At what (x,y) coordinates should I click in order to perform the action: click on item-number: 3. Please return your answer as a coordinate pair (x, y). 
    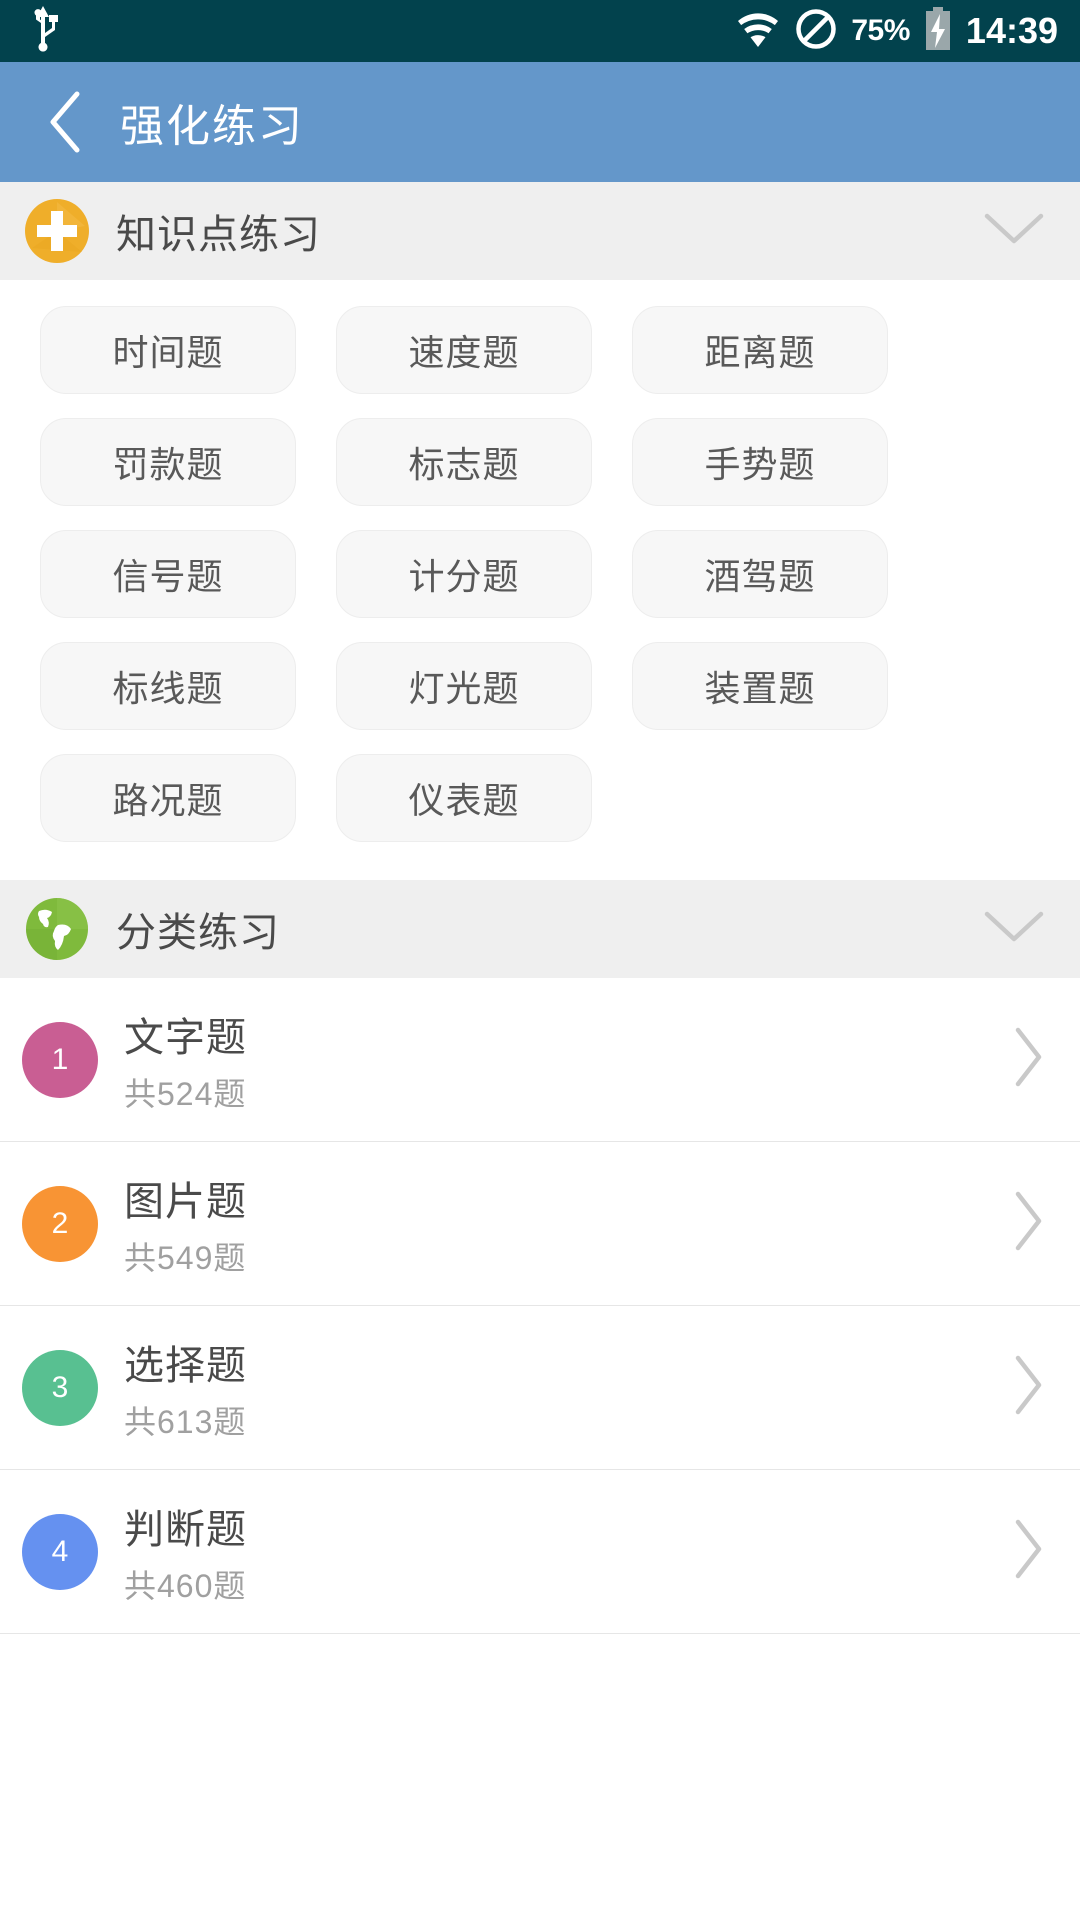
    Looking at the image, I should click on (60, 1387).